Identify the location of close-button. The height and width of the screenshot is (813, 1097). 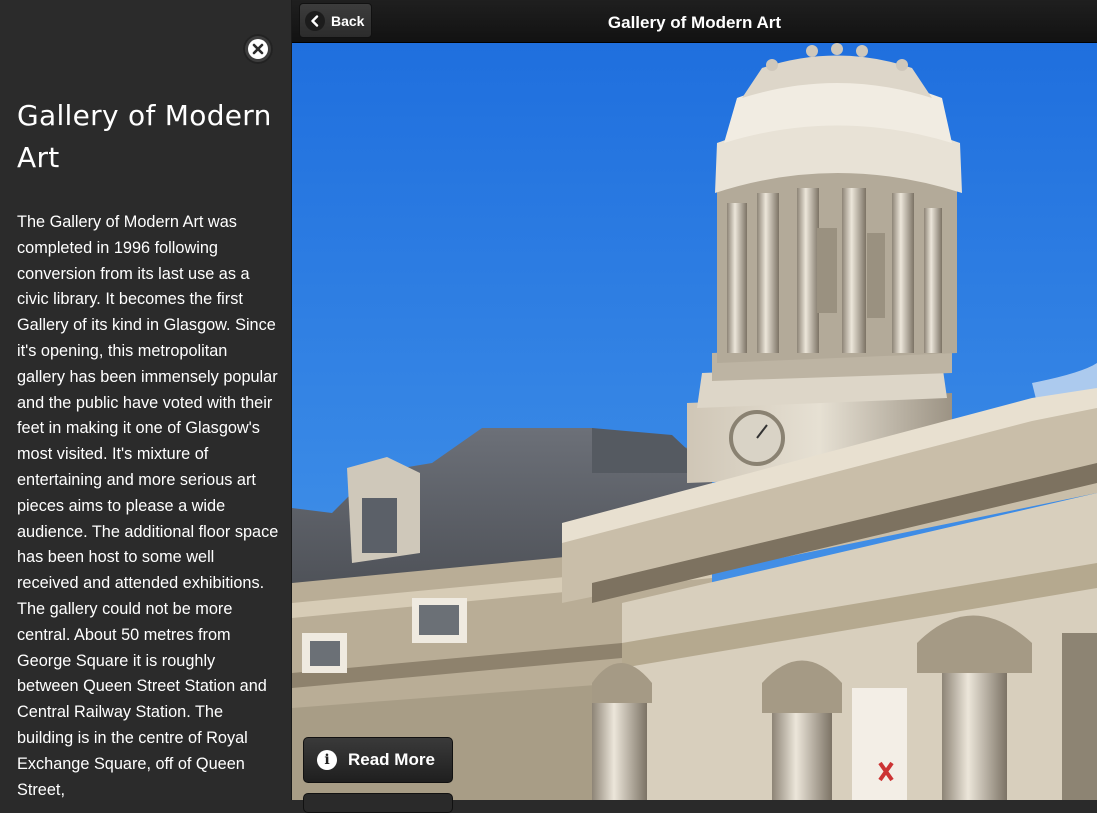
(258, 49).